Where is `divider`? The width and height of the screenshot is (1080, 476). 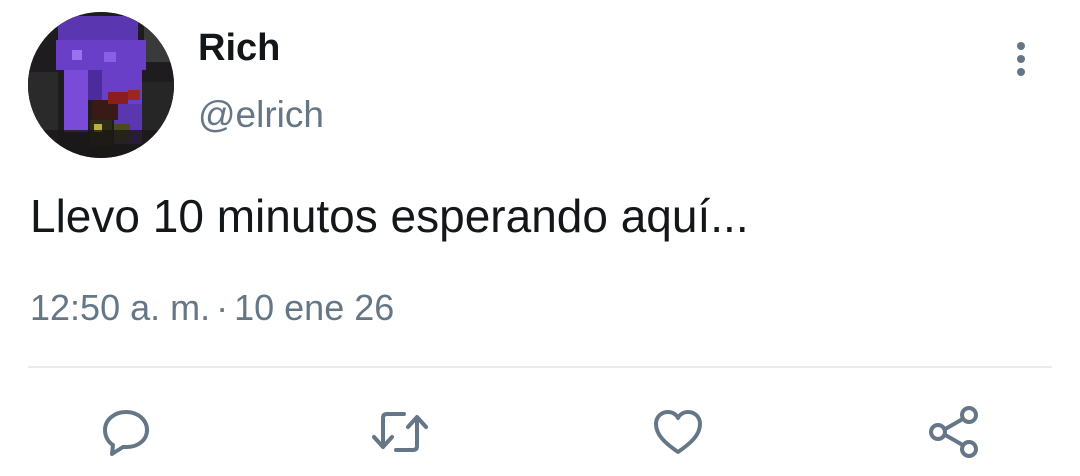 divider is located at coordinates (540, 367).